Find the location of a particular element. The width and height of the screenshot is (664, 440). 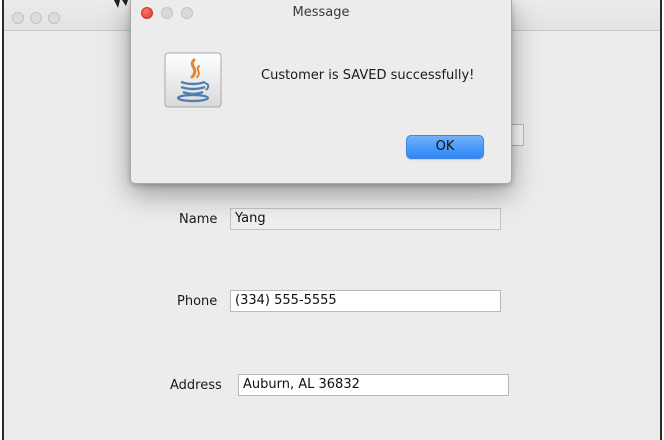

name-field: Yang is located at coordinates (365, 219).